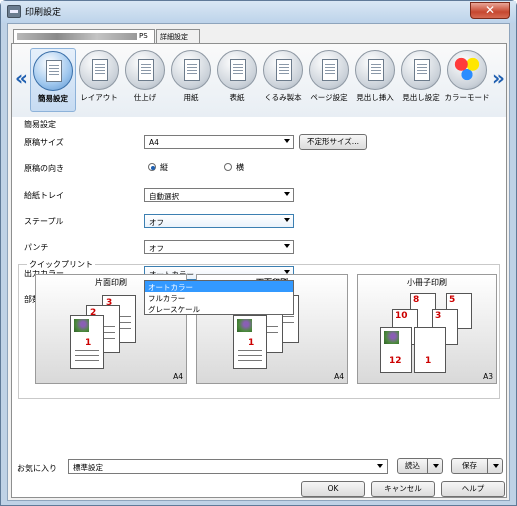 This screenshot has width=517, height=506. I want to click on paper-icon, so click(191, 70).